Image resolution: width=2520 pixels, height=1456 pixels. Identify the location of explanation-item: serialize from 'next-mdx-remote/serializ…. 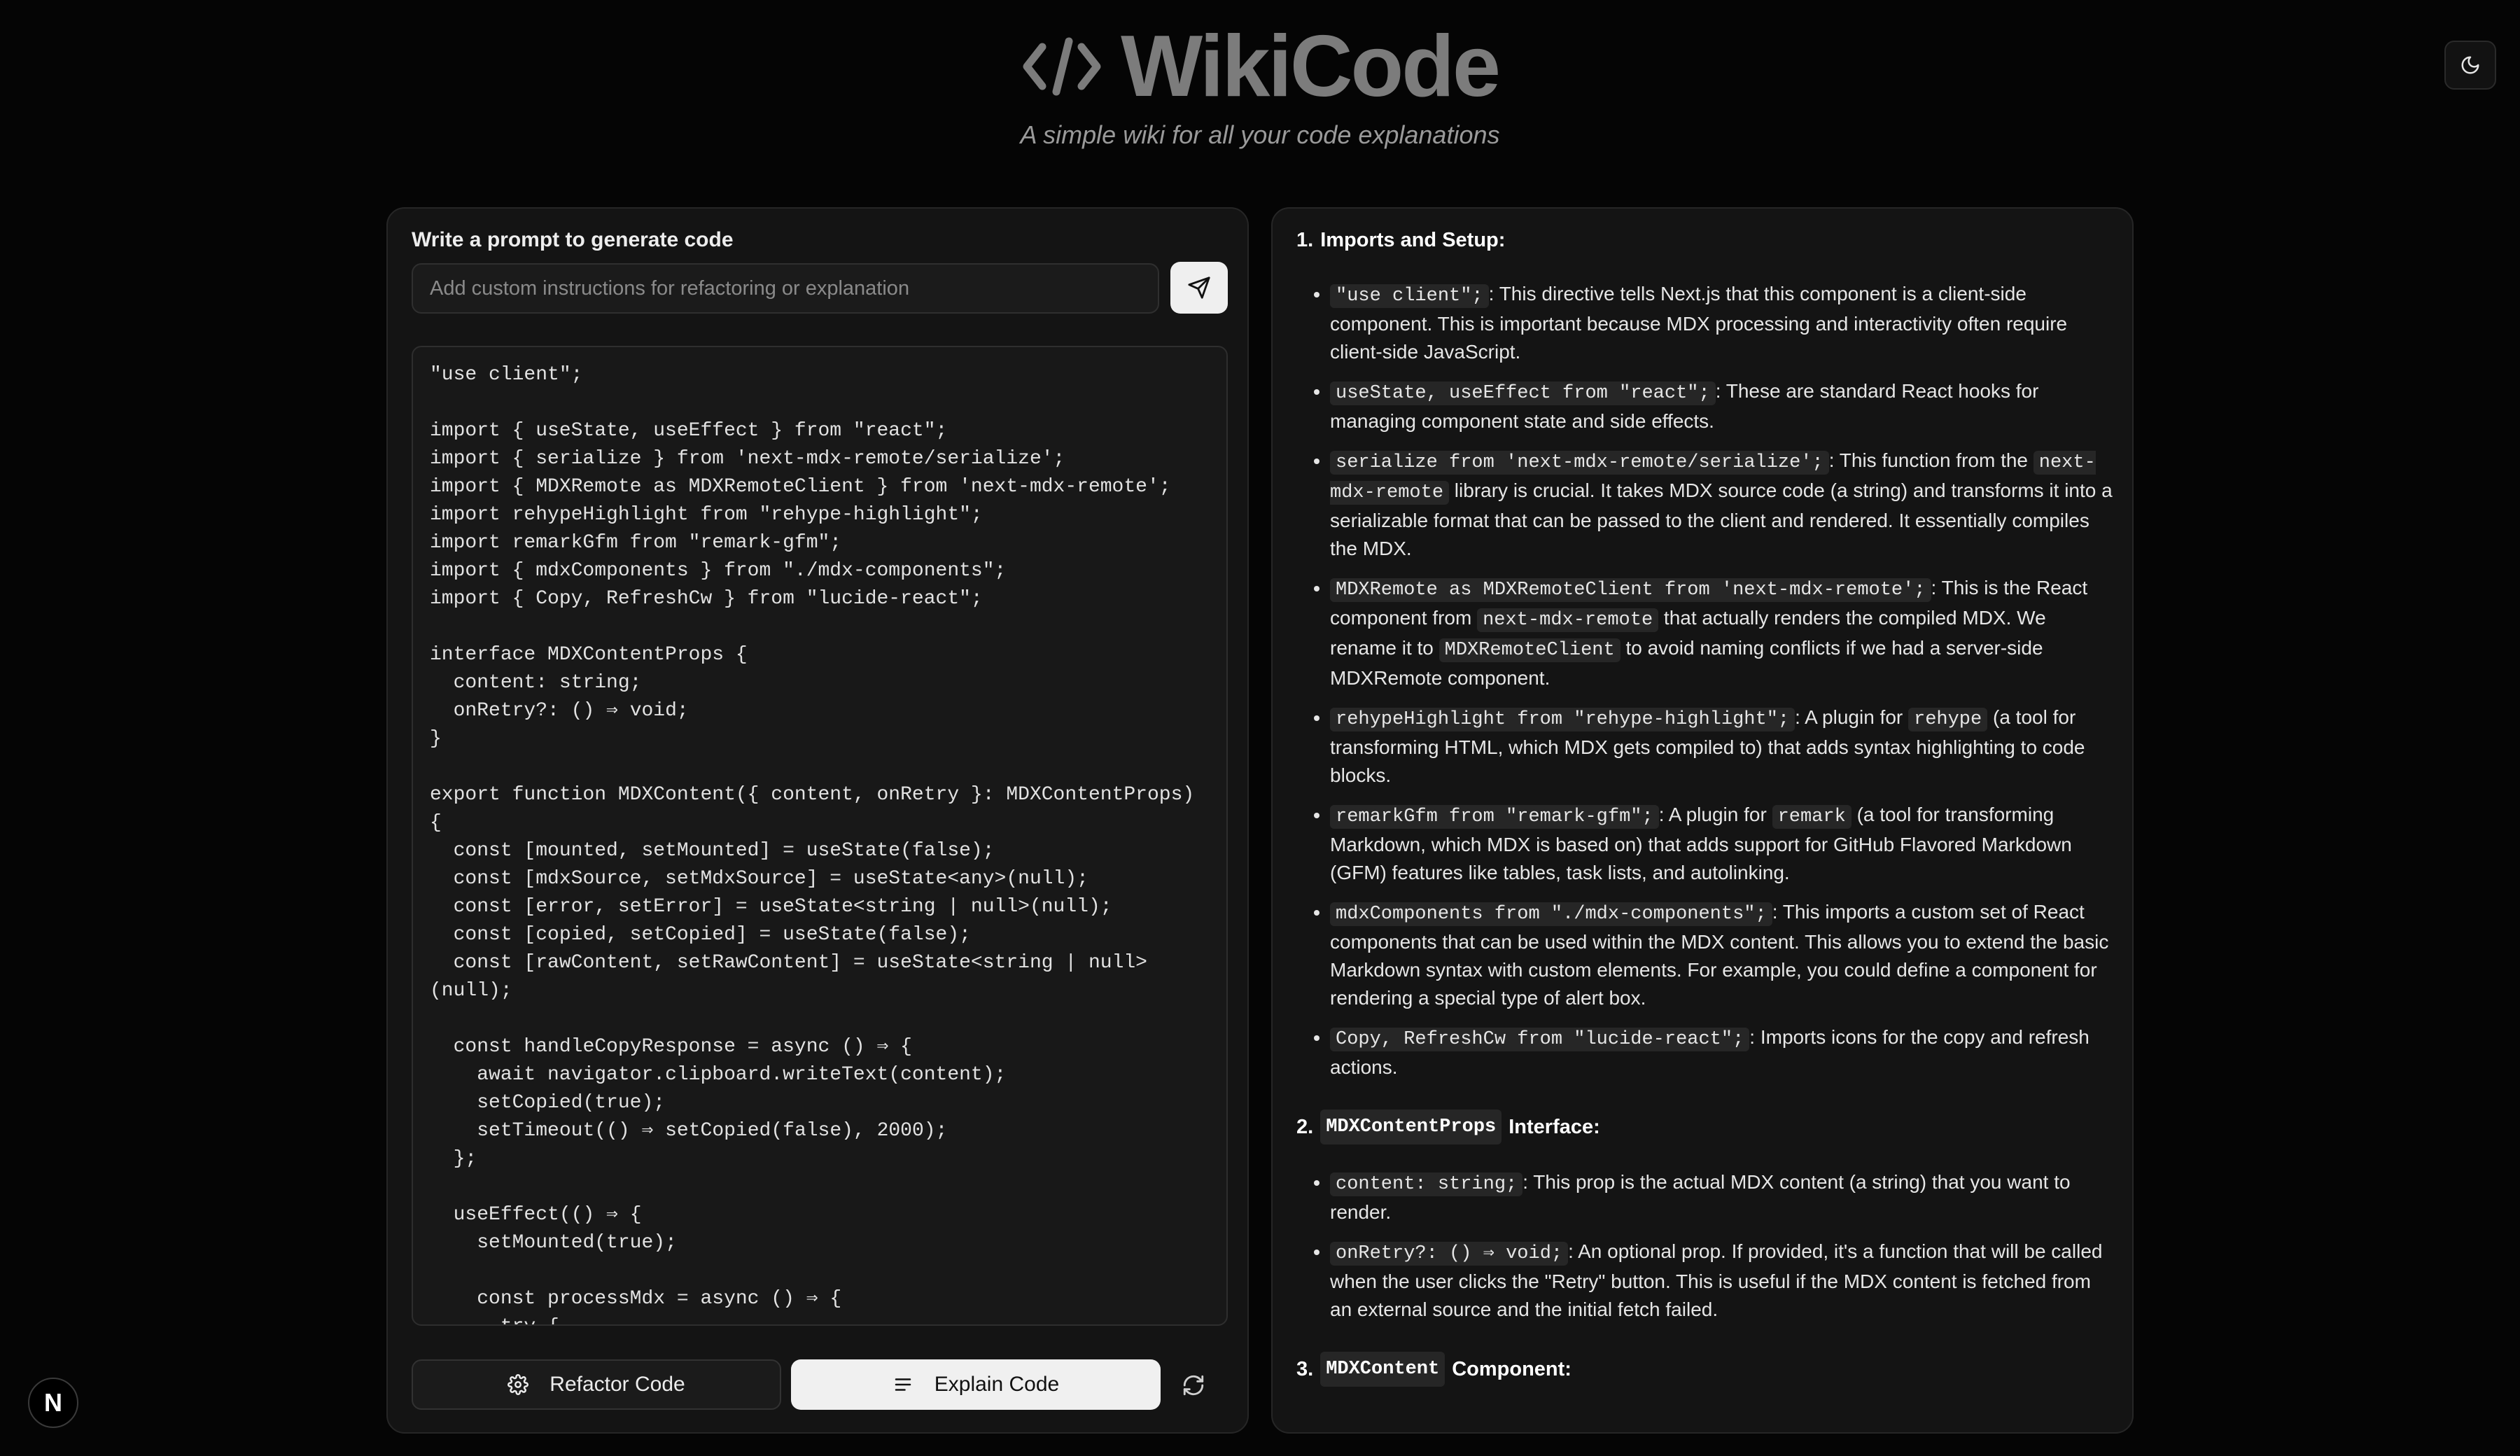
(1722, 505).